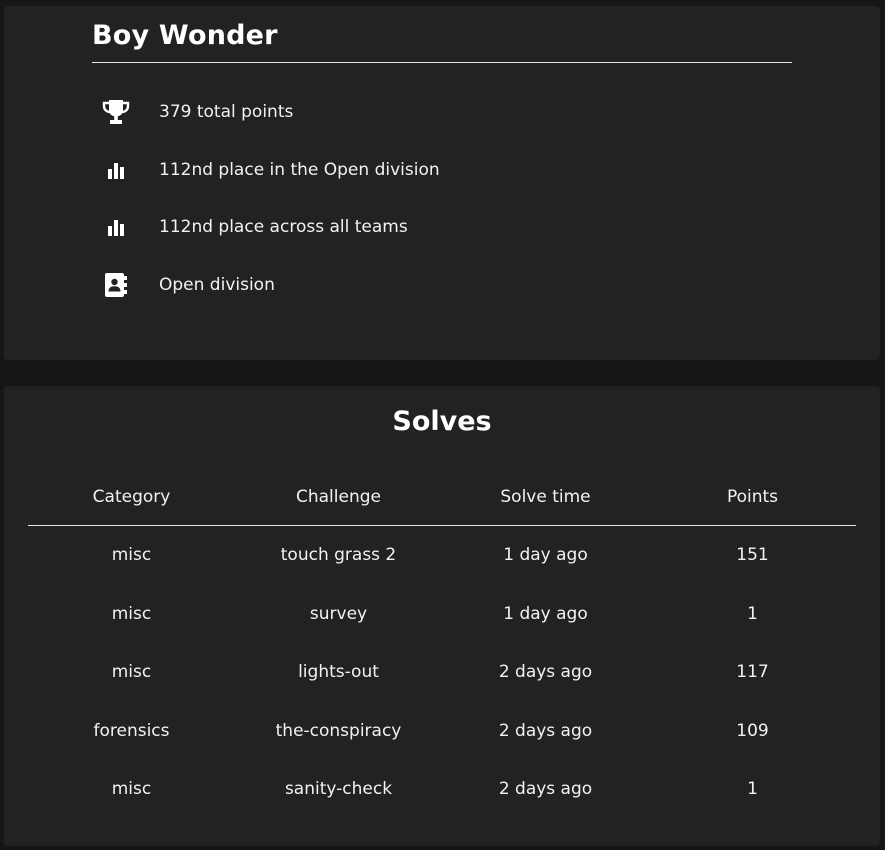 This screenshot has height=850, width=885. Describe the element at coordinates (442, 421) in the screenshot. I see `solves-title: Solves` at that location.